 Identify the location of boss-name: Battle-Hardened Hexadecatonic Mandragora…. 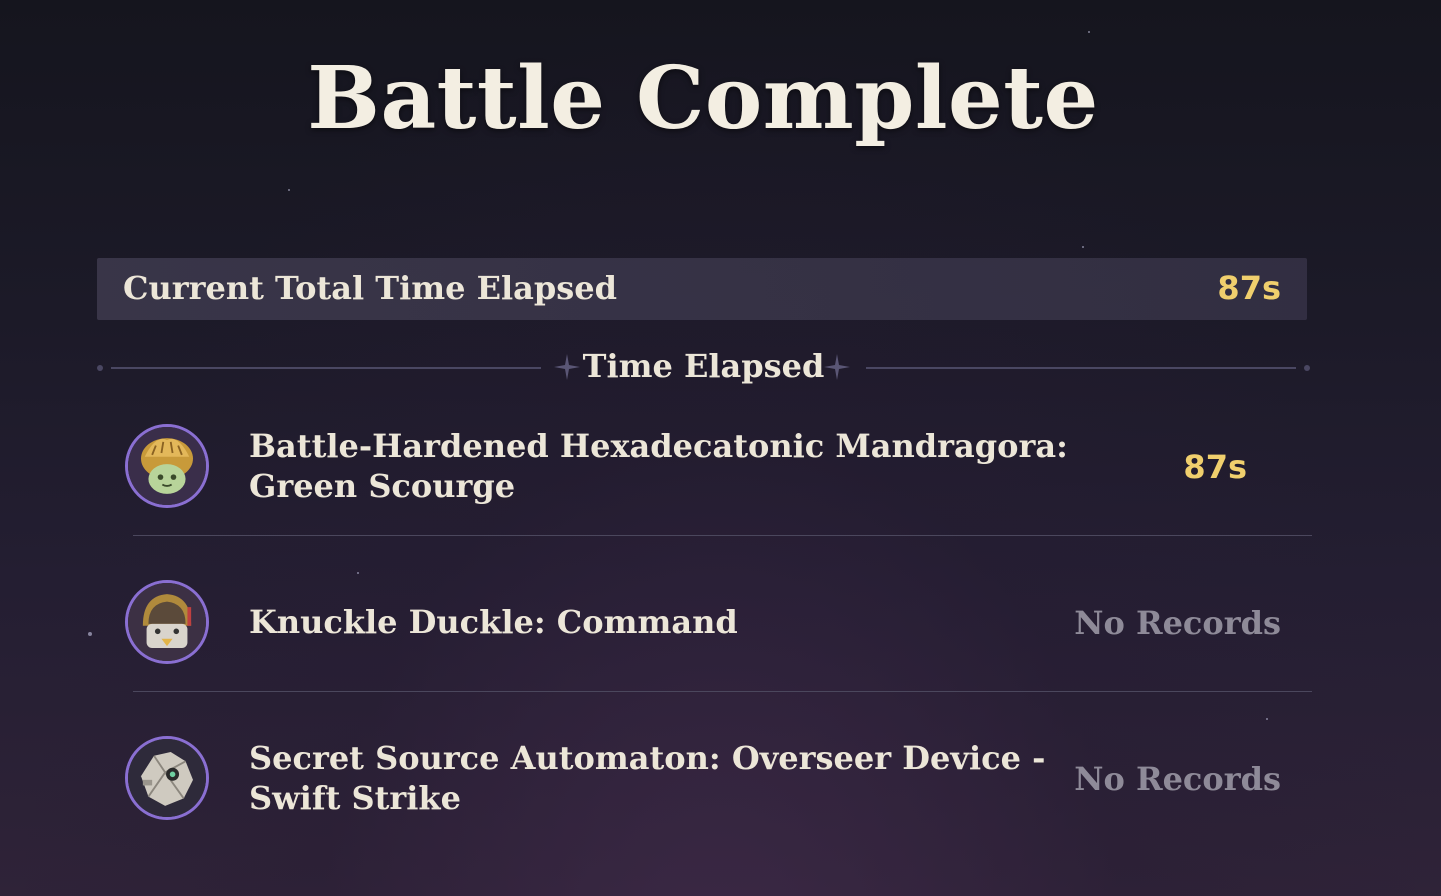
(658, 466).